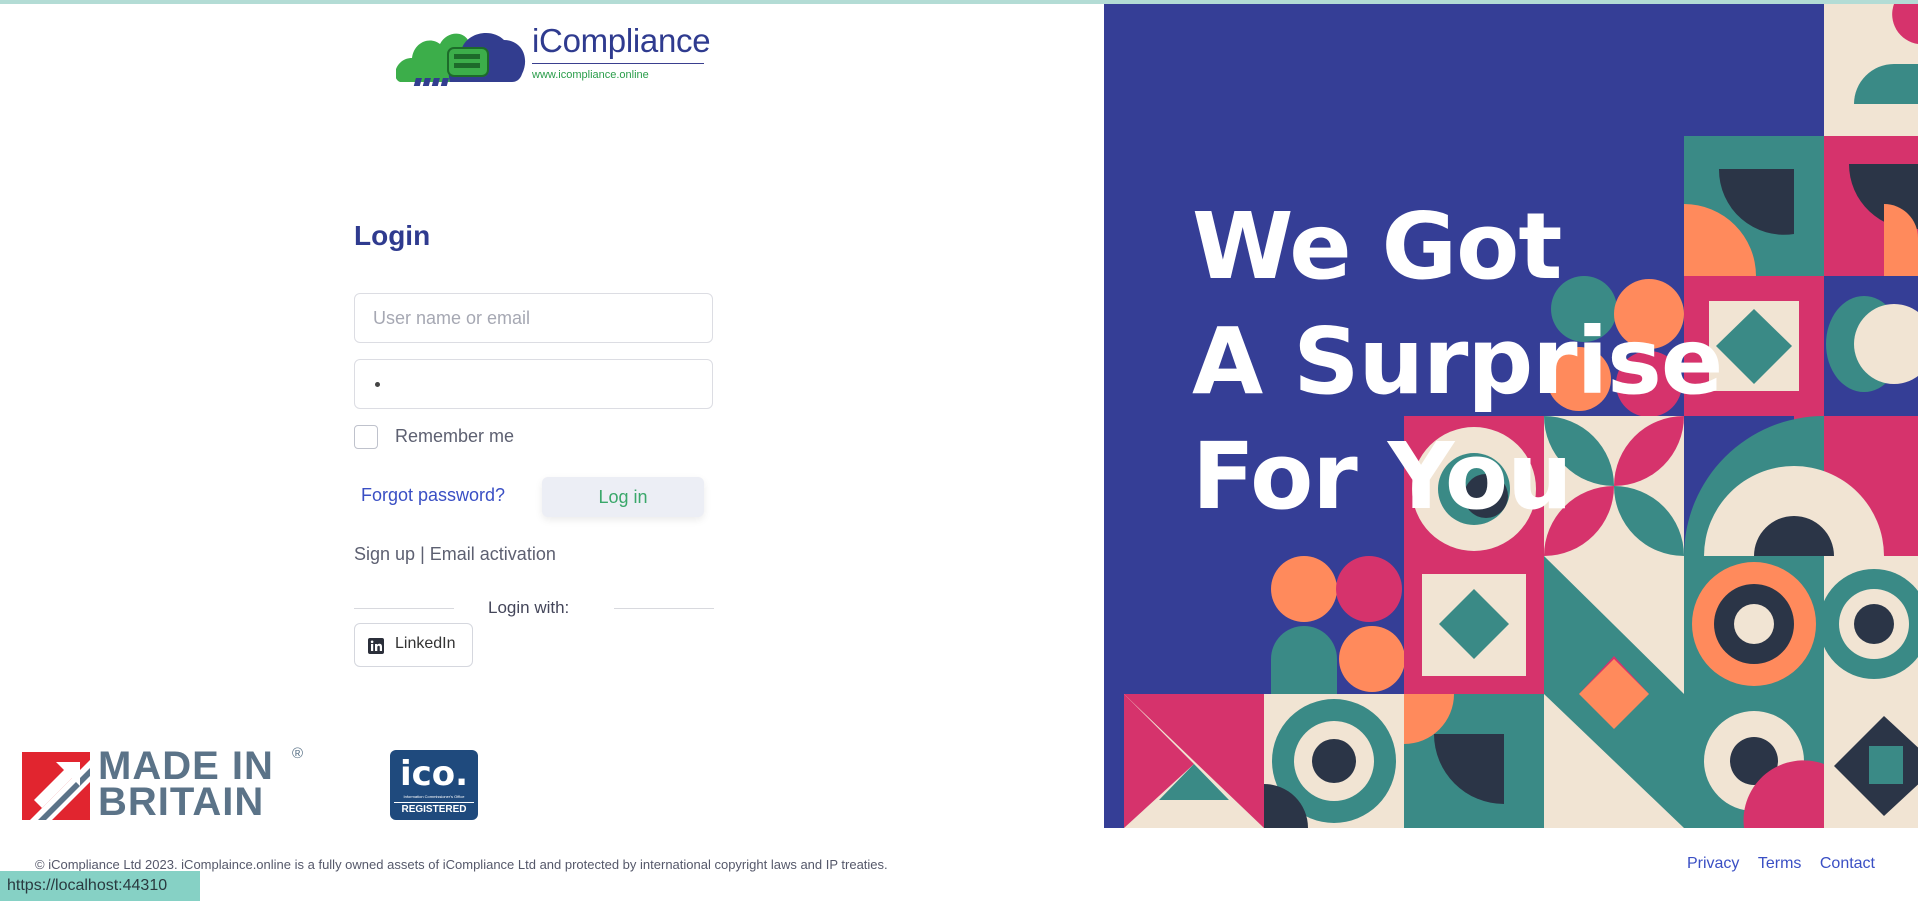 The width and height of the screenshot is (1918, 901). I want to click on remember-me-checkbox, so click(366, 437).